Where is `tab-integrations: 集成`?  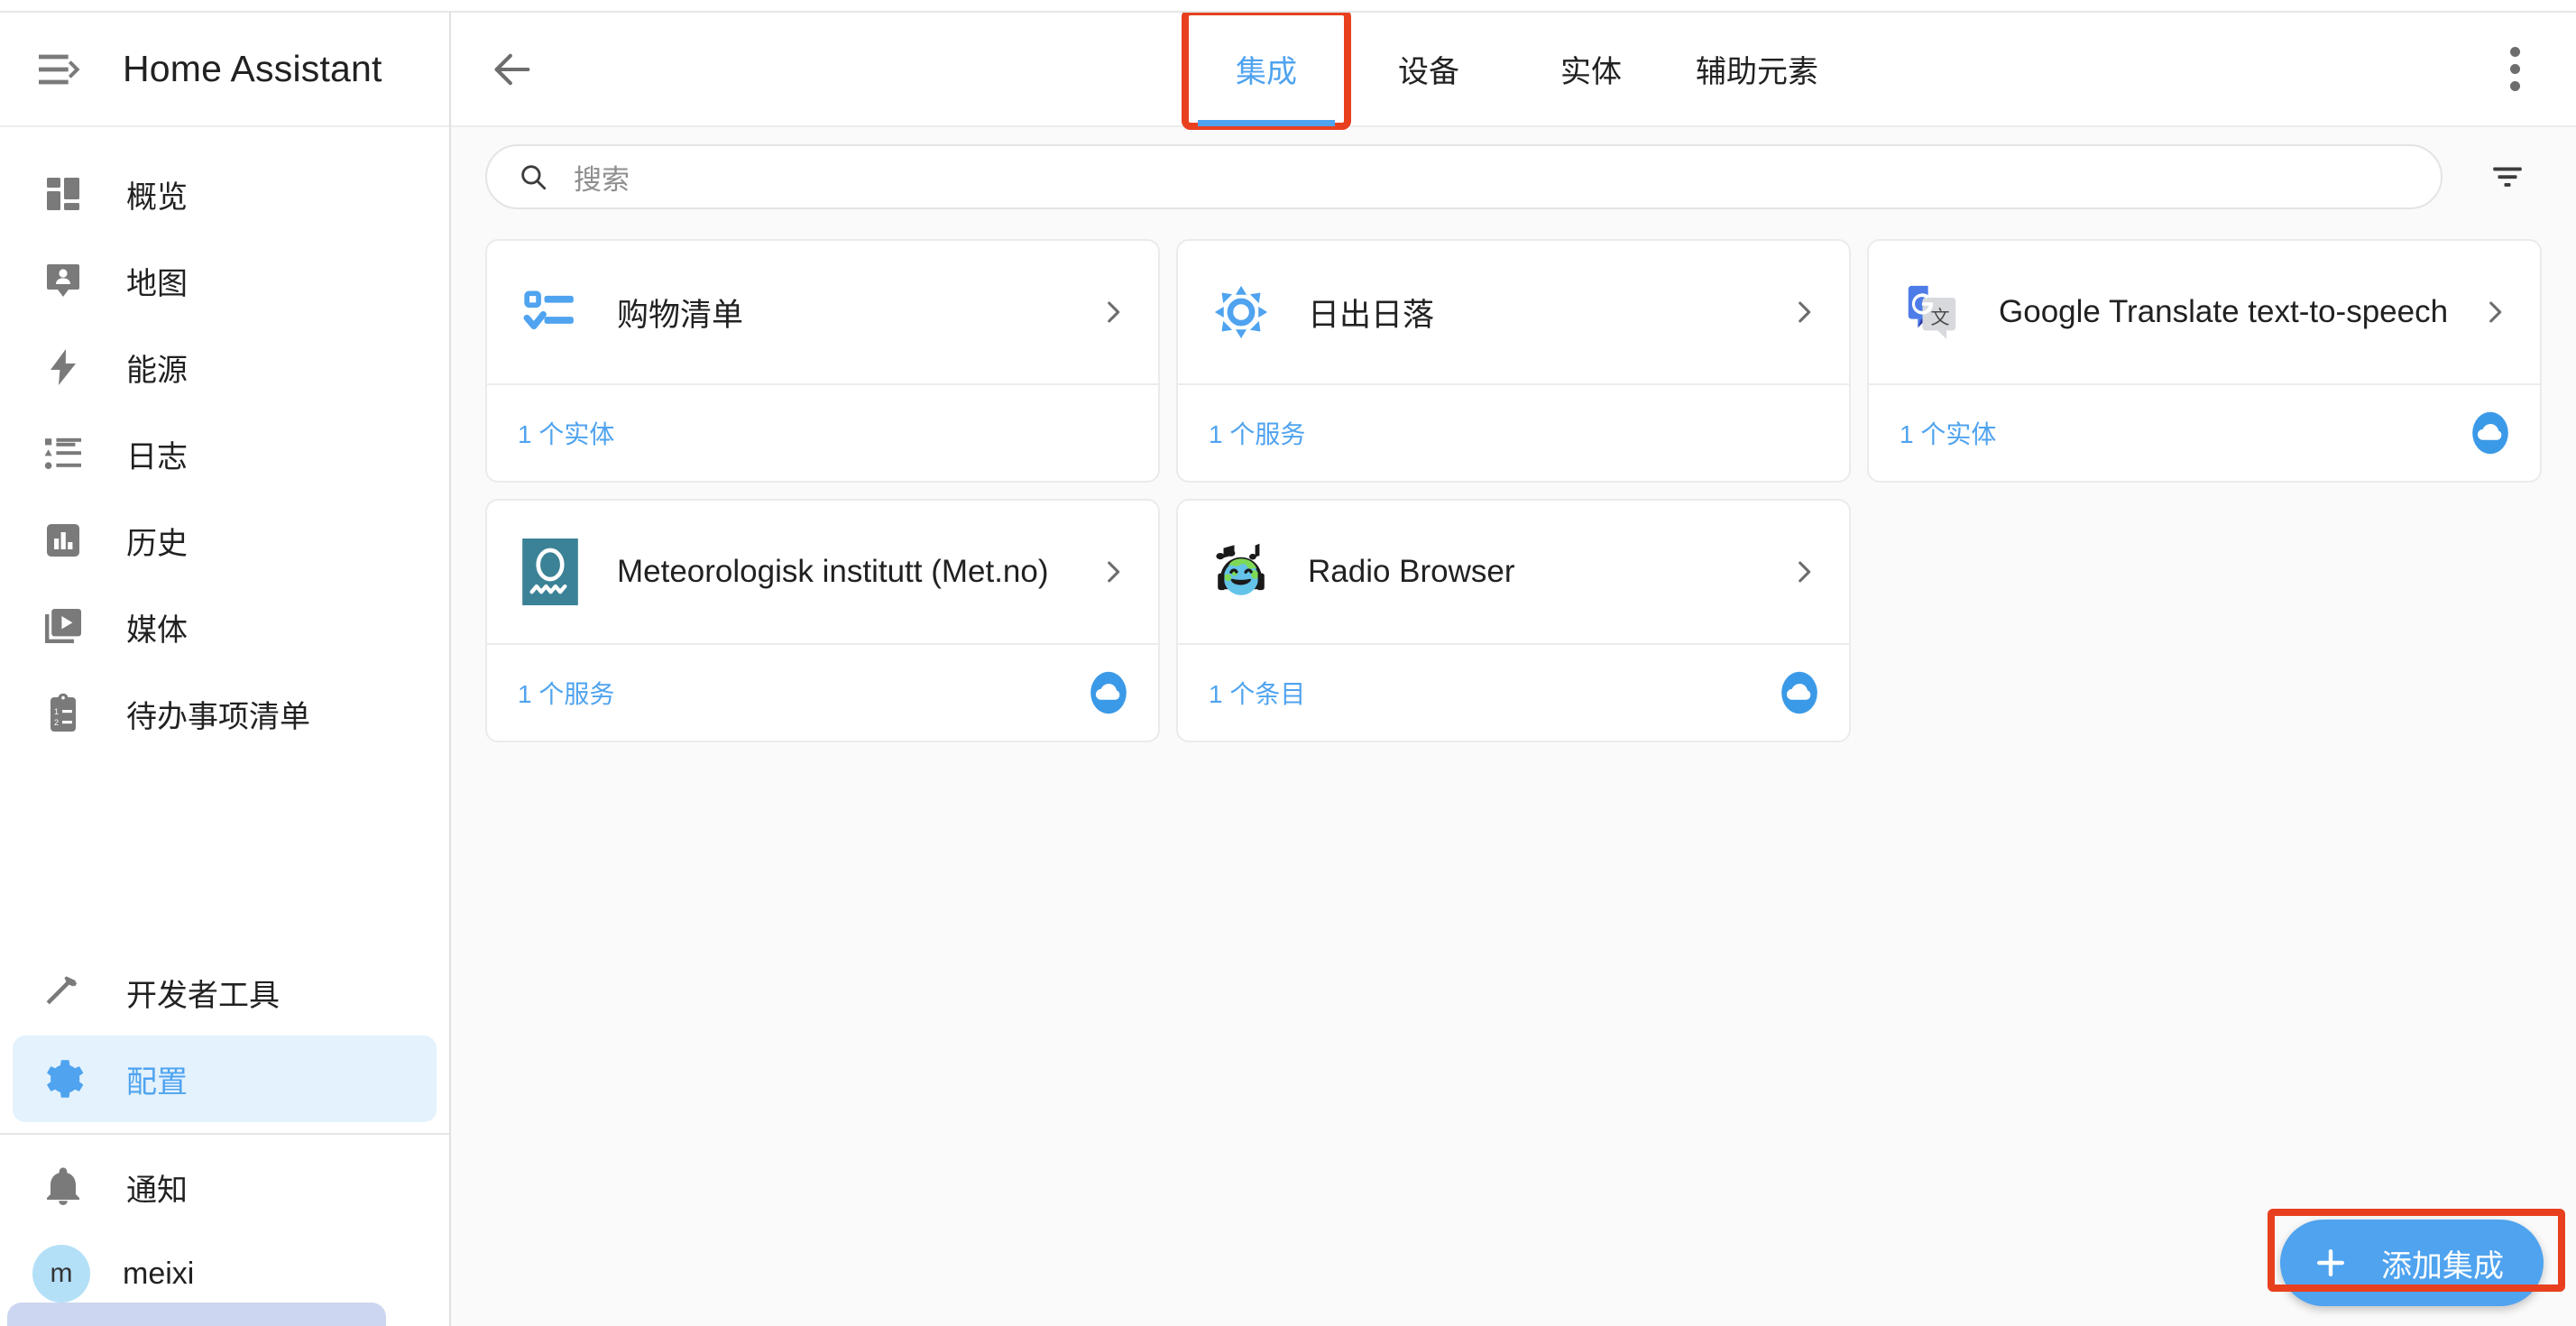 tab-integrations: 集成 is located at coordinates (1267, 69).